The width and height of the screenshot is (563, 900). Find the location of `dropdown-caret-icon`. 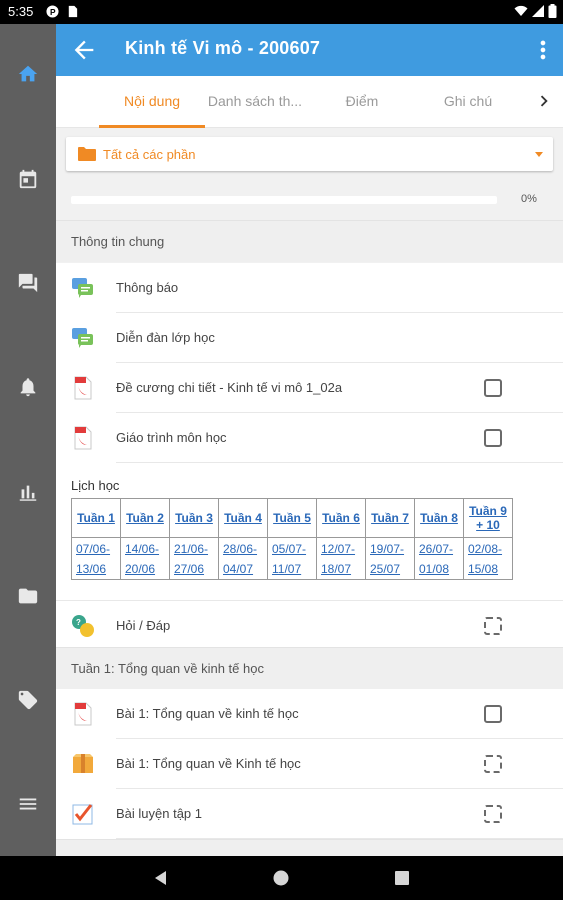

dropdown-caret-icon is located at coordinates (539, 154).